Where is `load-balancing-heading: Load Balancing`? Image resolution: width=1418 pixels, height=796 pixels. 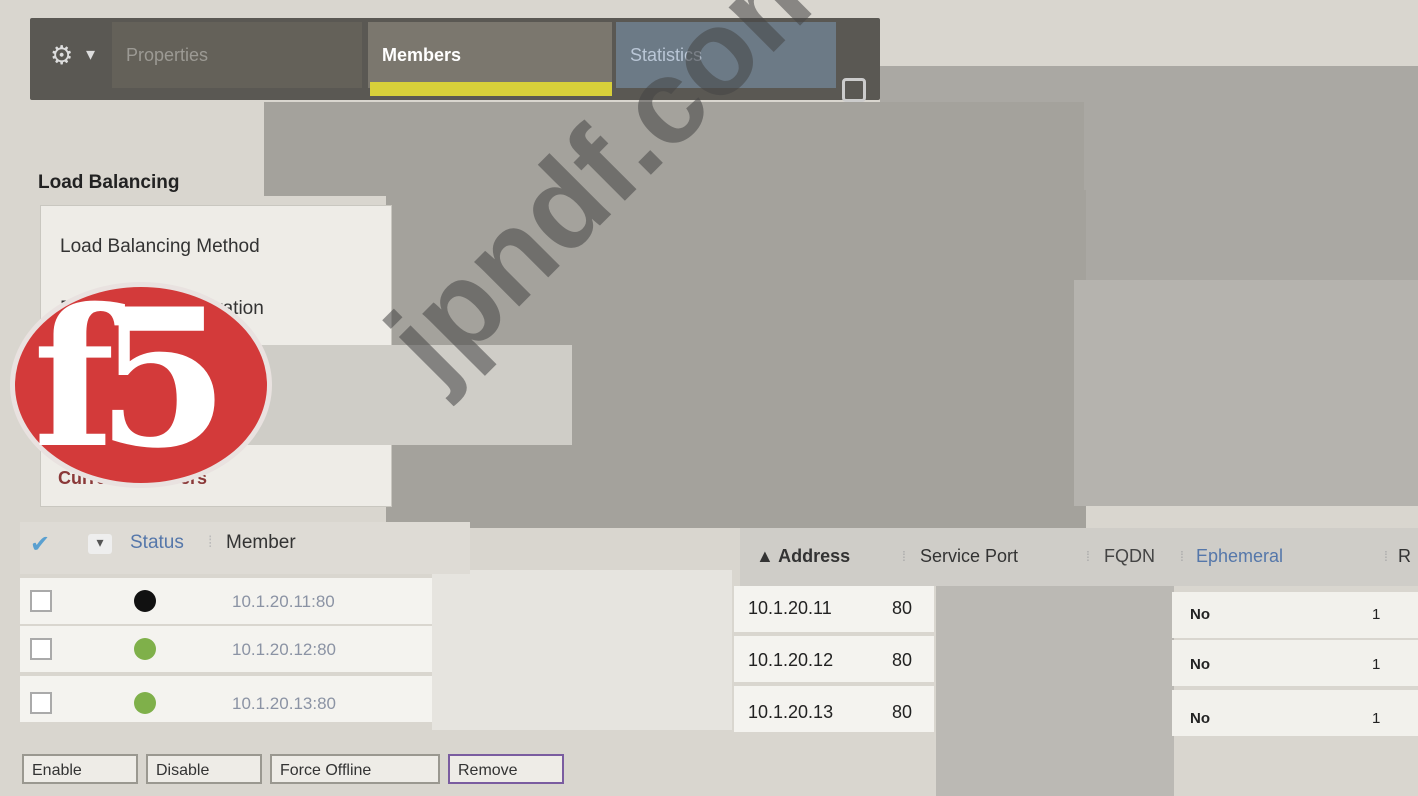 load-balancing-heading: Load Balancing is located at coordinates (109, 182).